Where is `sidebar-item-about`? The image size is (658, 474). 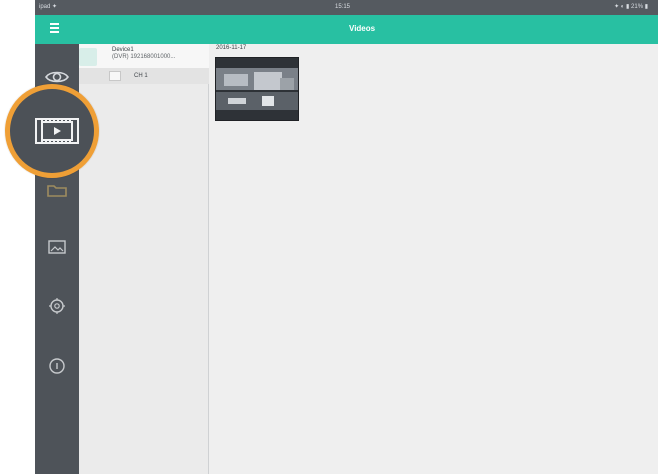
sidebar-item-about is located at coordinates (57, 366).